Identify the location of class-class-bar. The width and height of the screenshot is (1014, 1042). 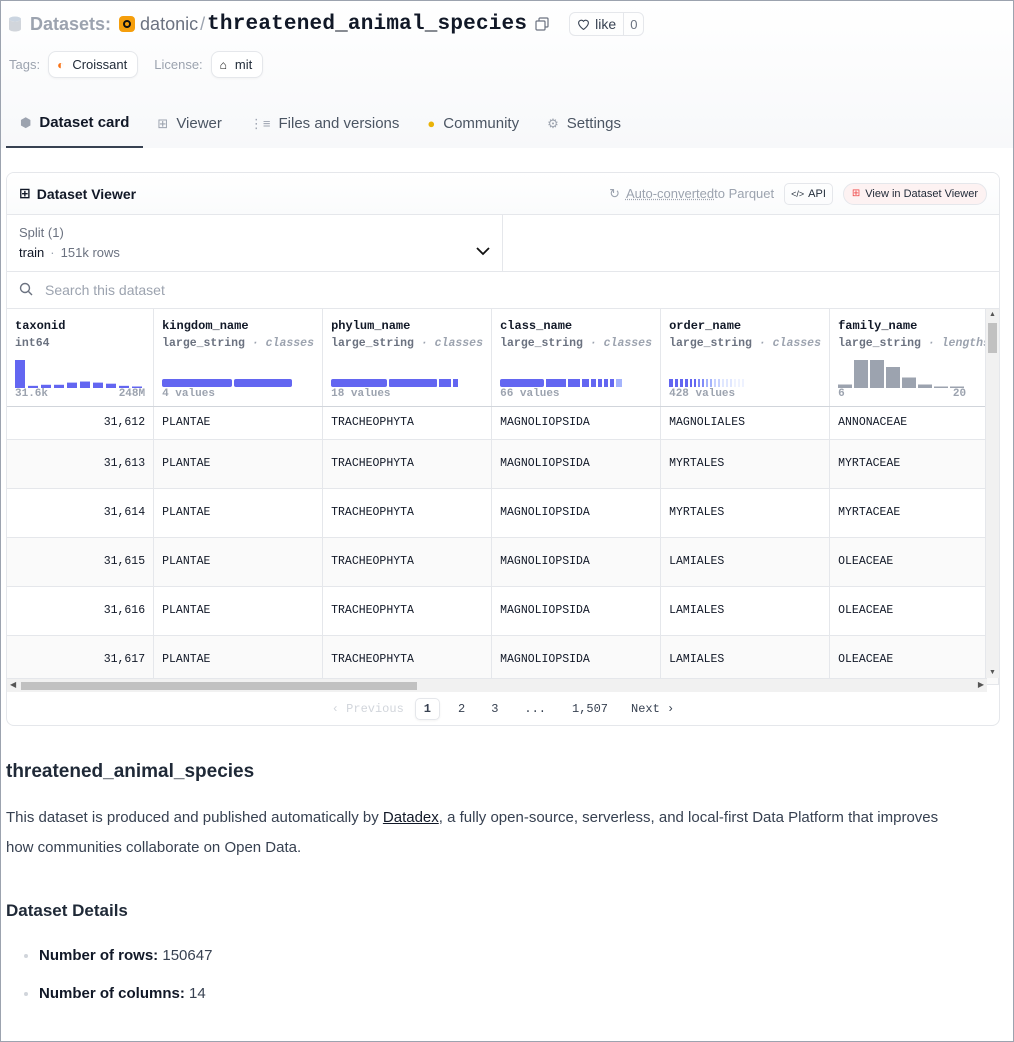
(576, 373).